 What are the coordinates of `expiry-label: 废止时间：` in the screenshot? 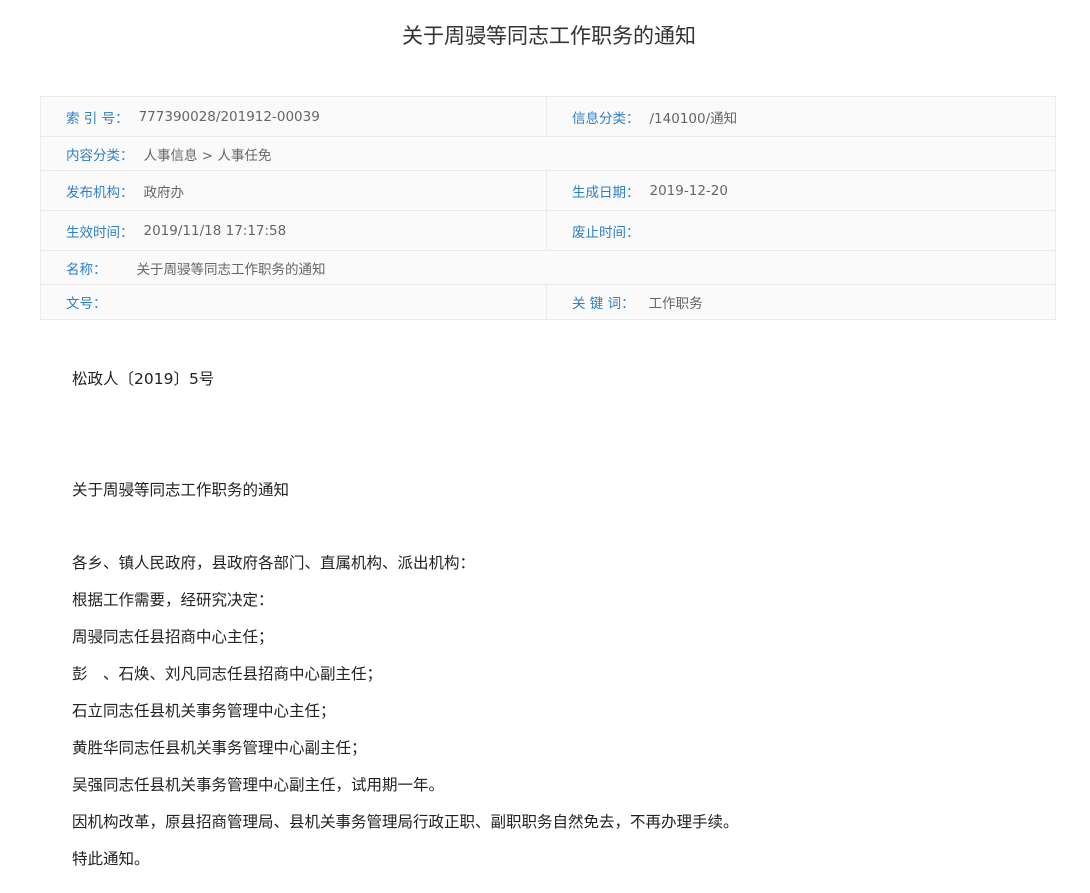 It's located at (606, 232).